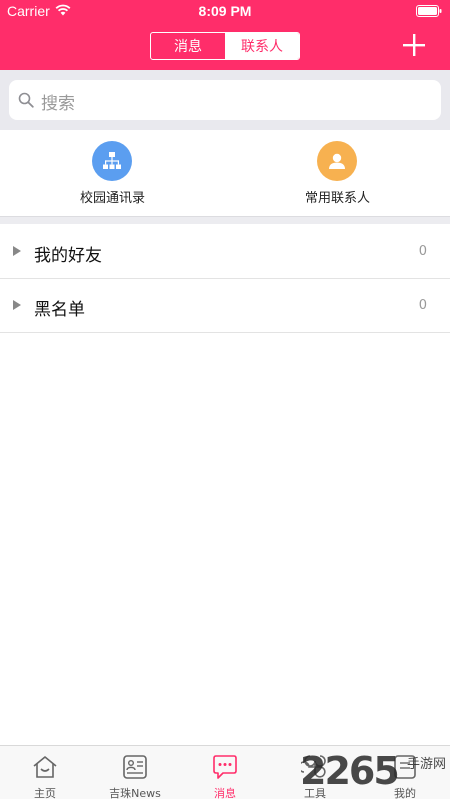 This screenshot has height=799, width=450. I want to click on search-input: 搜索, so click(225, 100).